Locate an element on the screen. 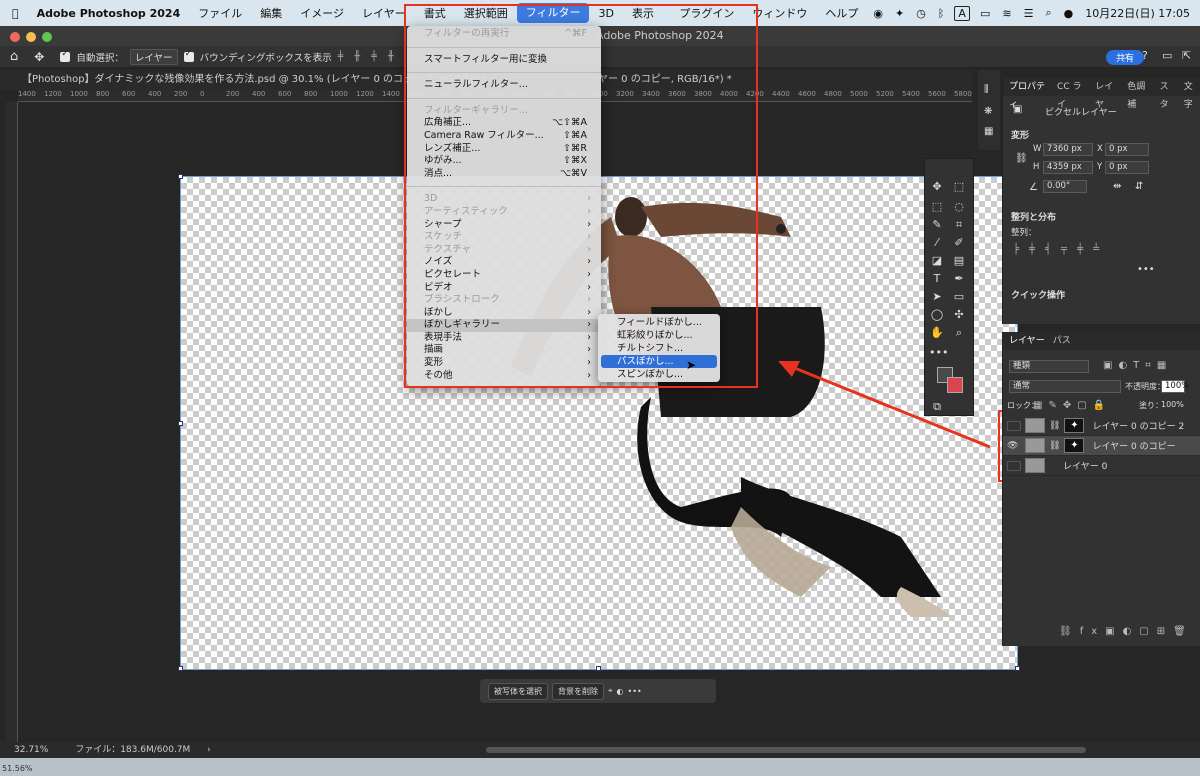 Image resolution: width=1200 pixels, height=776 pixels. help-icon: ? is located at coordinates (1145, 55).